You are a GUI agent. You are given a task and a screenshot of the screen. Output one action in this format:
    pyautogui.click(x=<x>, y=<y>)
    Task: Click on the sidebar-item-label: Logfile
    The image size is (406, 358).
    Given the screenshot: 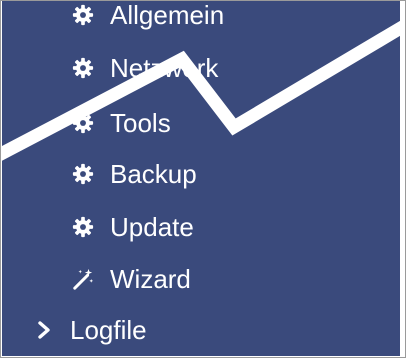 What is the action you would take?
    pyautogui.click(x=108, y=330)
    